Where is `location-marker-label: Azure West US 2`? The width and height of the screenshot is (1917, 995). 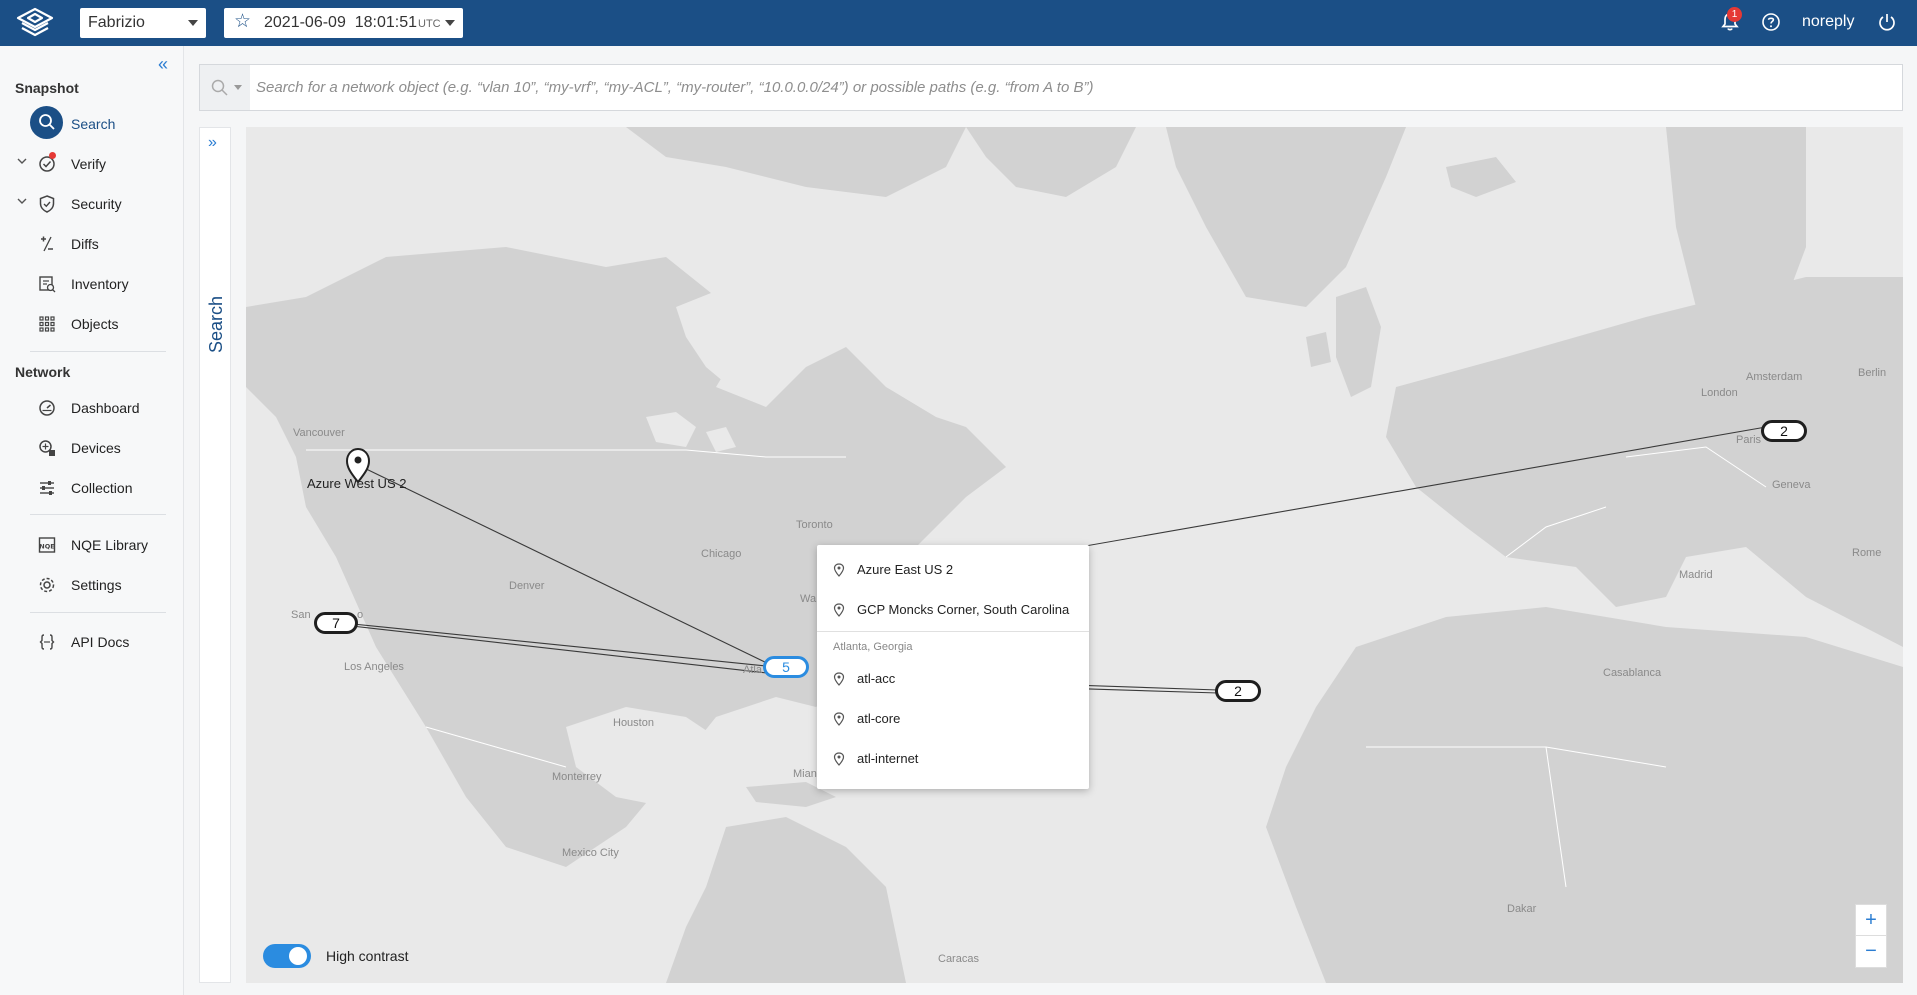
location-marker-label: Azure West US 2 is located at coordinates (356, 483).